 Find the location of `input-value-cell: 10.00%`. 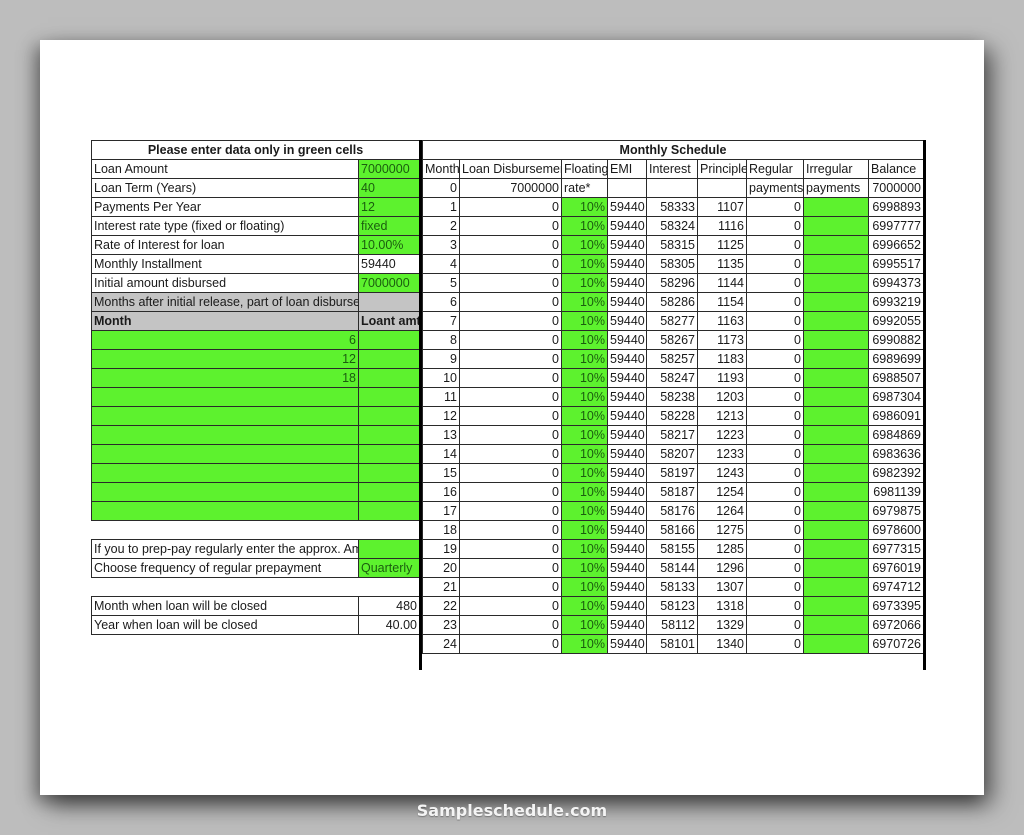

input-value-cell: 10.00% is located at coordinates (389, 245).